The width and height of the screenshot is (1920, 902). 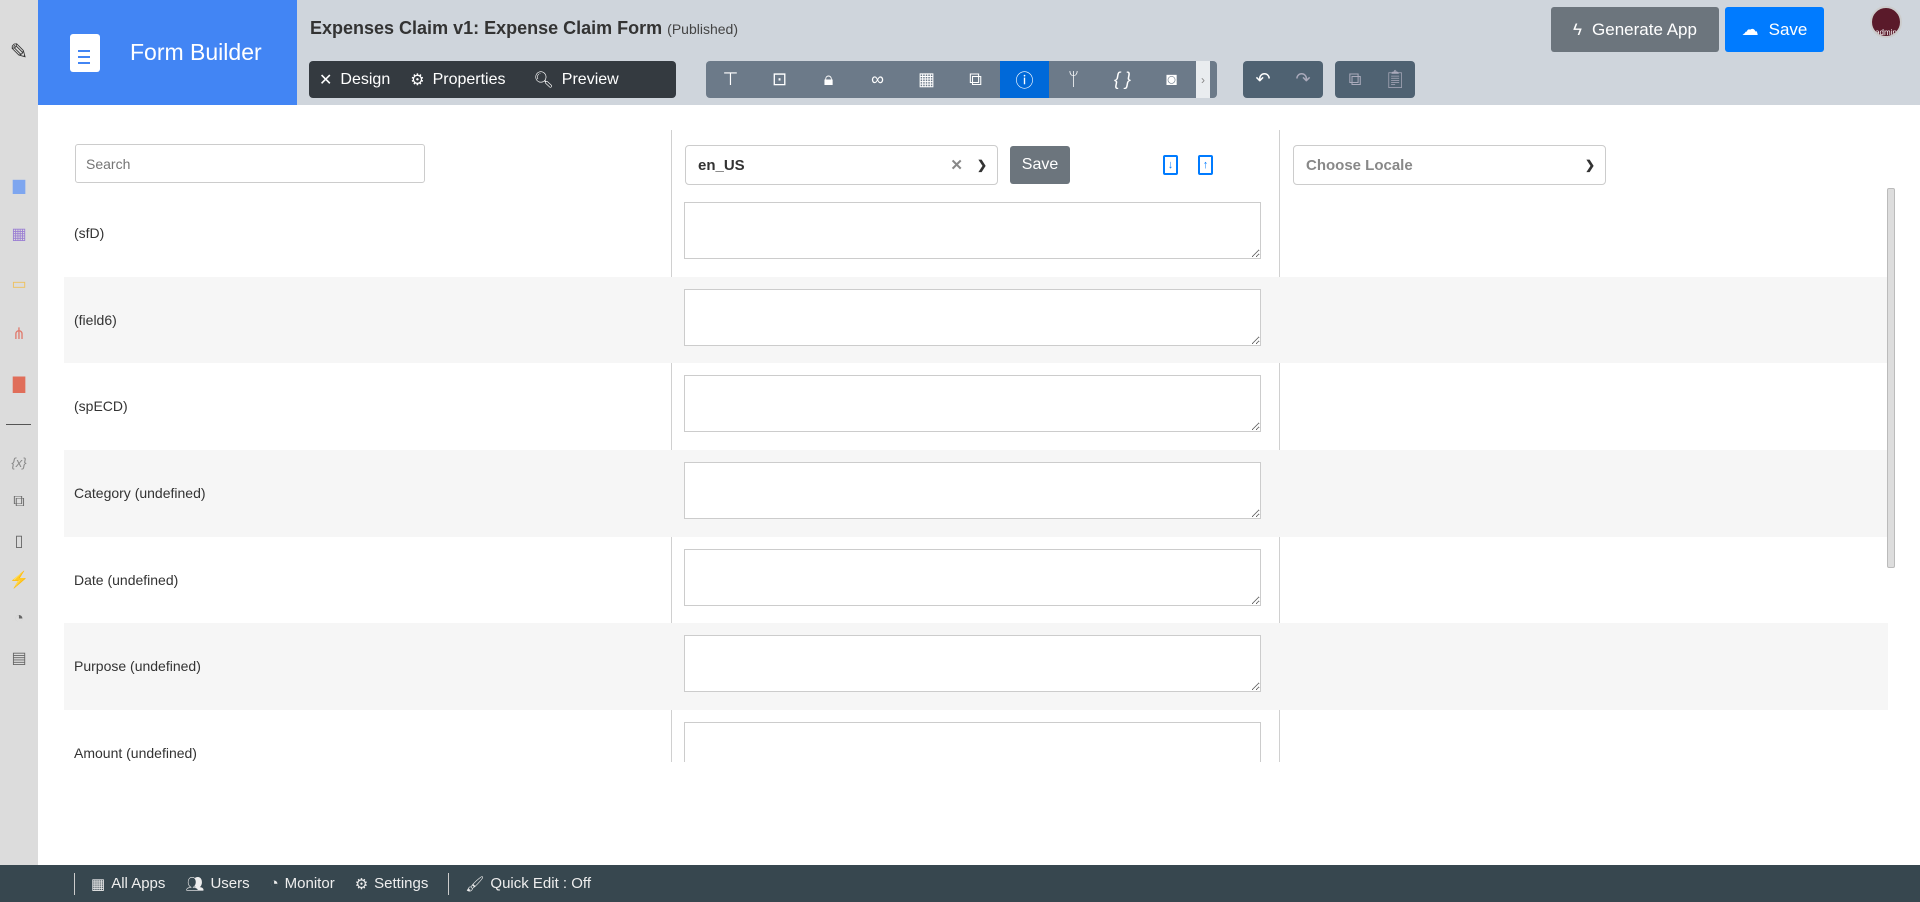 What do you see at coordinates (1073, 79) in the screenshot?
I see `branch-icon: ᛘ` at bounding box center [1073, 79].